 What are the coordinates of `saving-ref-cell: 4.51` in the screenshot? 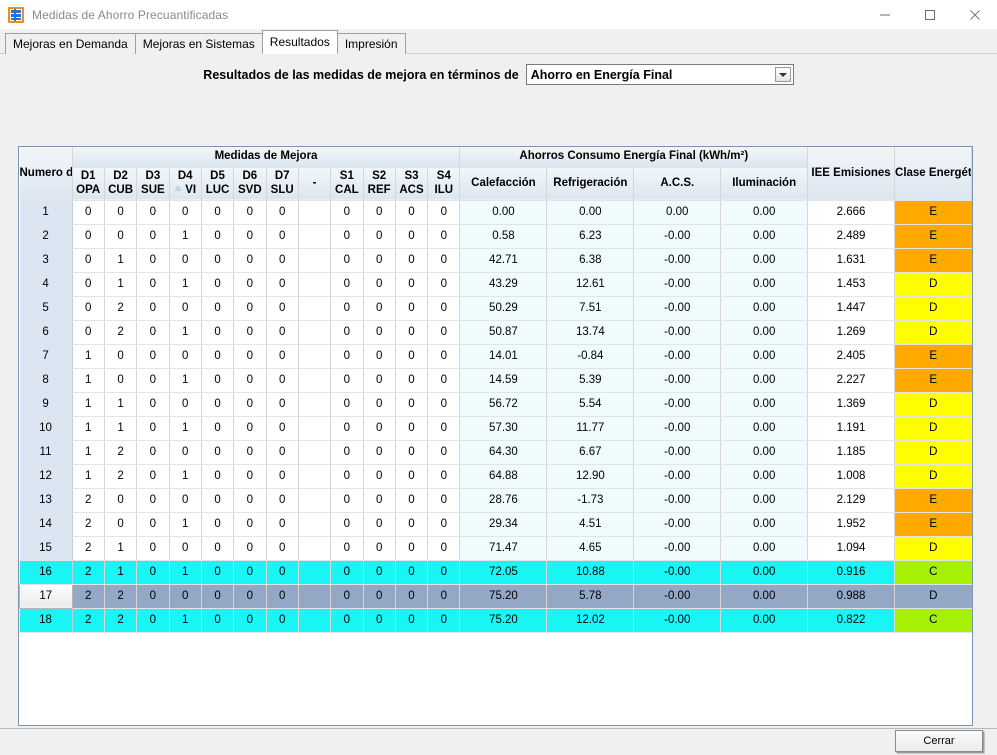 It's located at (590, 524).